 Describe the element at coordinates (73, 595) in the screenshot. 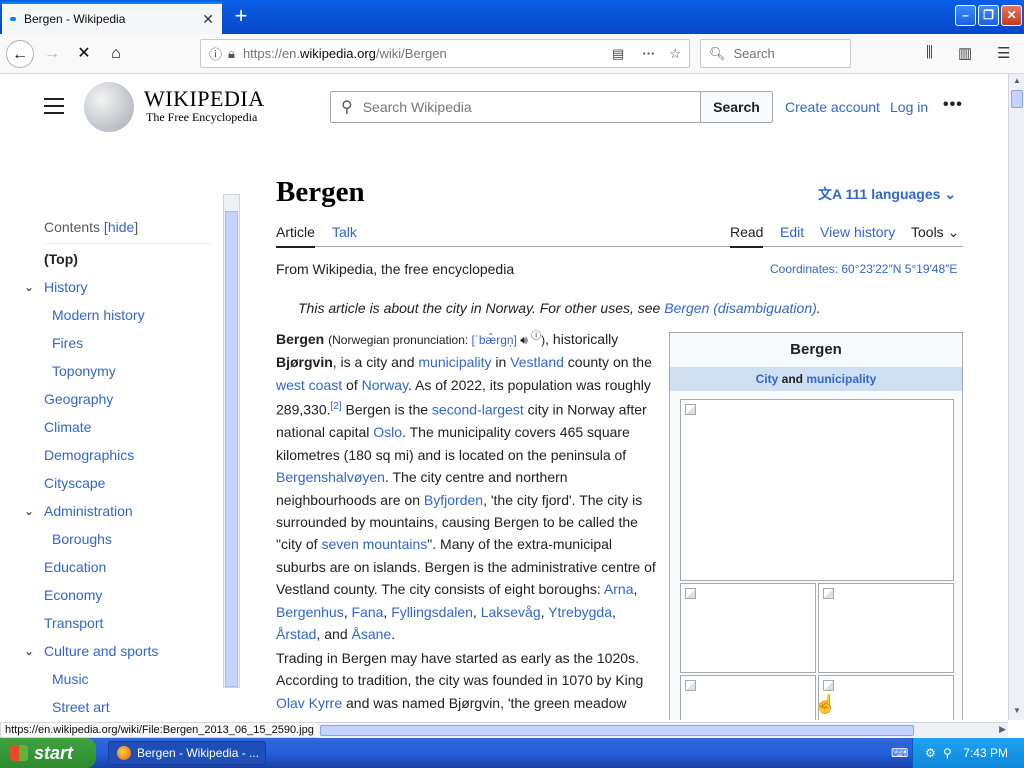

I see `toc-item-economy: Economy` at that location.